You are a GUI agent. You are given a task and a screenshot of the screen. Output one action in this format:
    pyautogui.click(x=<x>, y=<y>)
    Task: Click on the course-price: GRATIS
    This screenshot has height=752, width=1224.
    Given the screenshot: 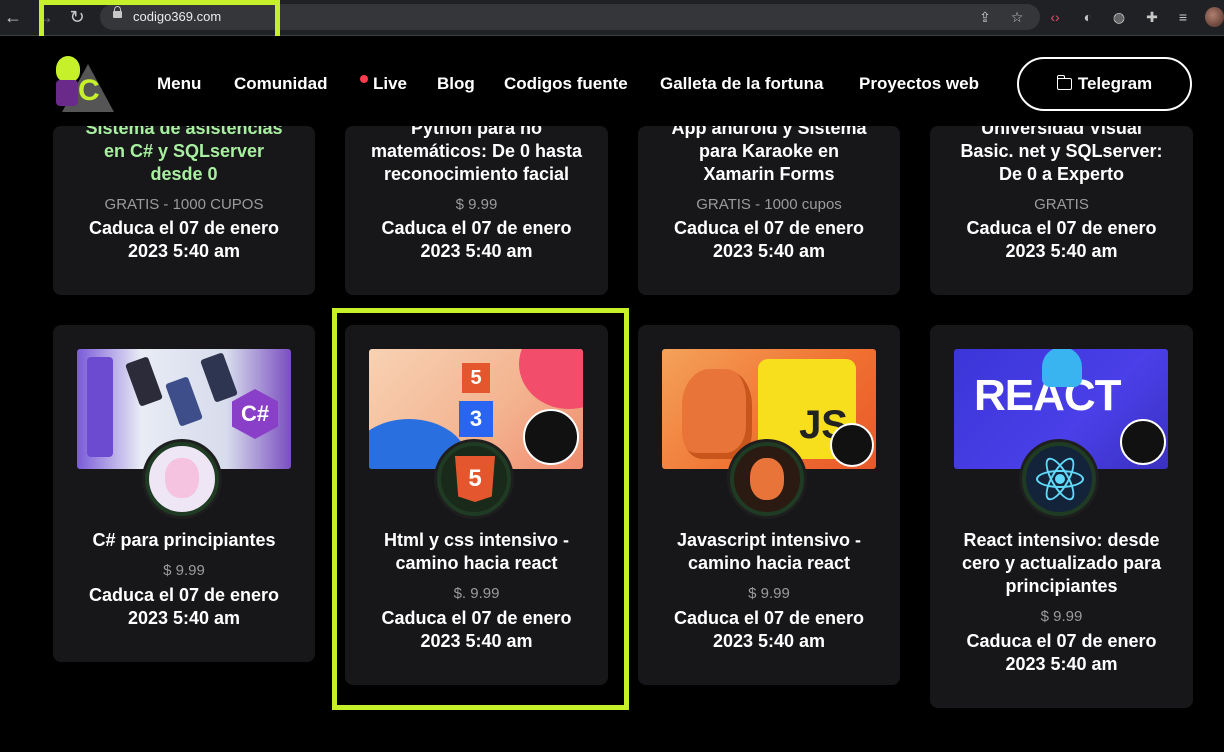 What is the action you would take?
    pyautogui.click(x=1061, y=204)
    